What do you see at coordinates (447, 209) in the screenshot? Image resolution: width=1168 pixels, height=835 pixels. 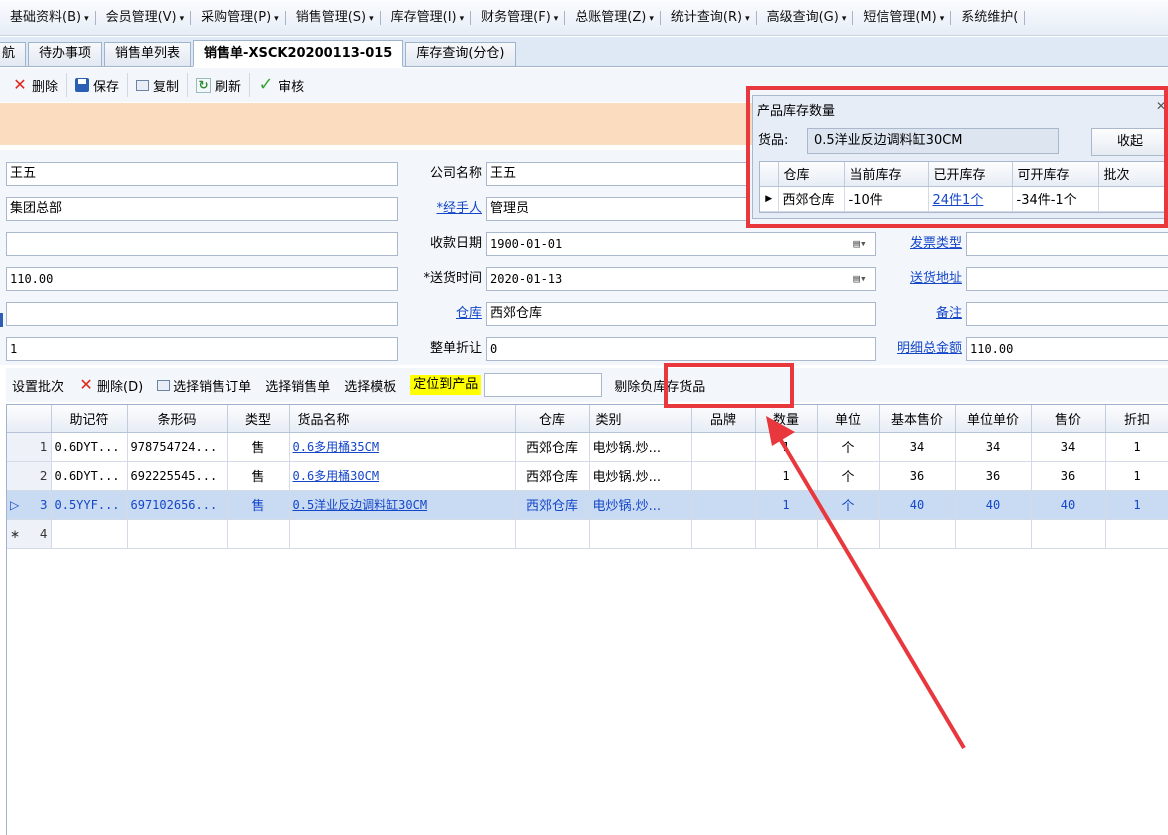 I see `handler-label: *经手人` at bounding box center [447, 209].